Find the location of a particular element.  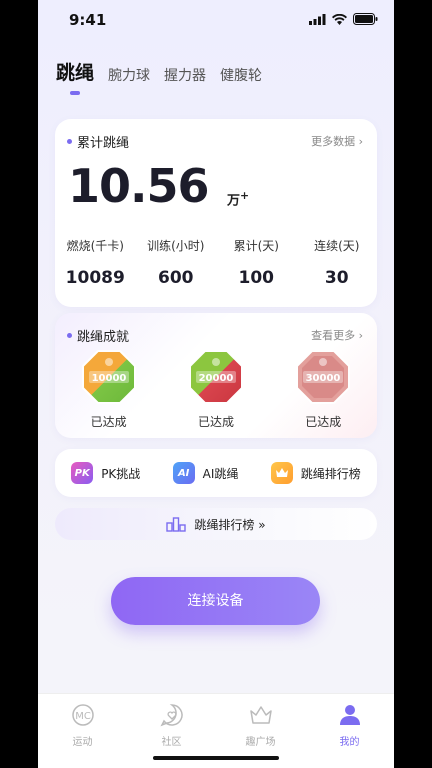

stat-label: 累计(天) is located at coordinates (256, 246).